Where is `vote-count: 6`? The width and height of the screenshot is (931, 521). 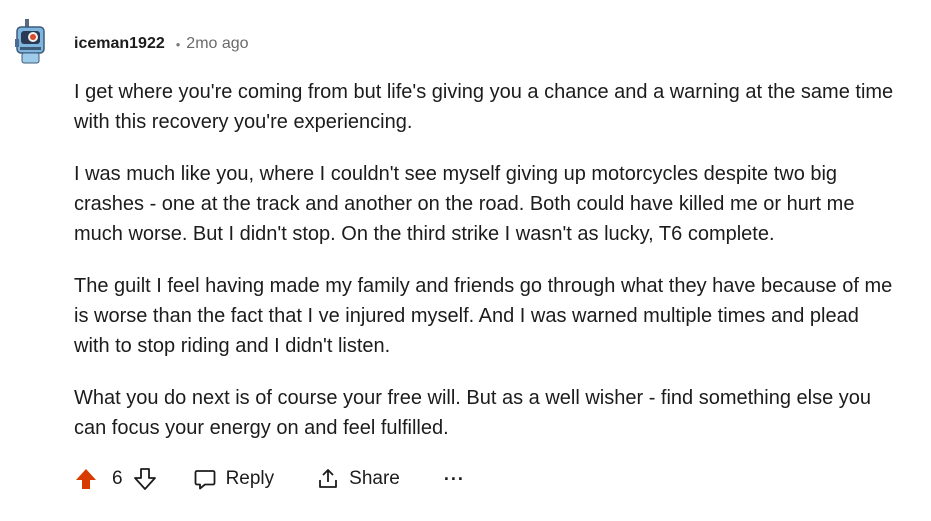 vote-count: 6 is located at coordinates (117, 478).